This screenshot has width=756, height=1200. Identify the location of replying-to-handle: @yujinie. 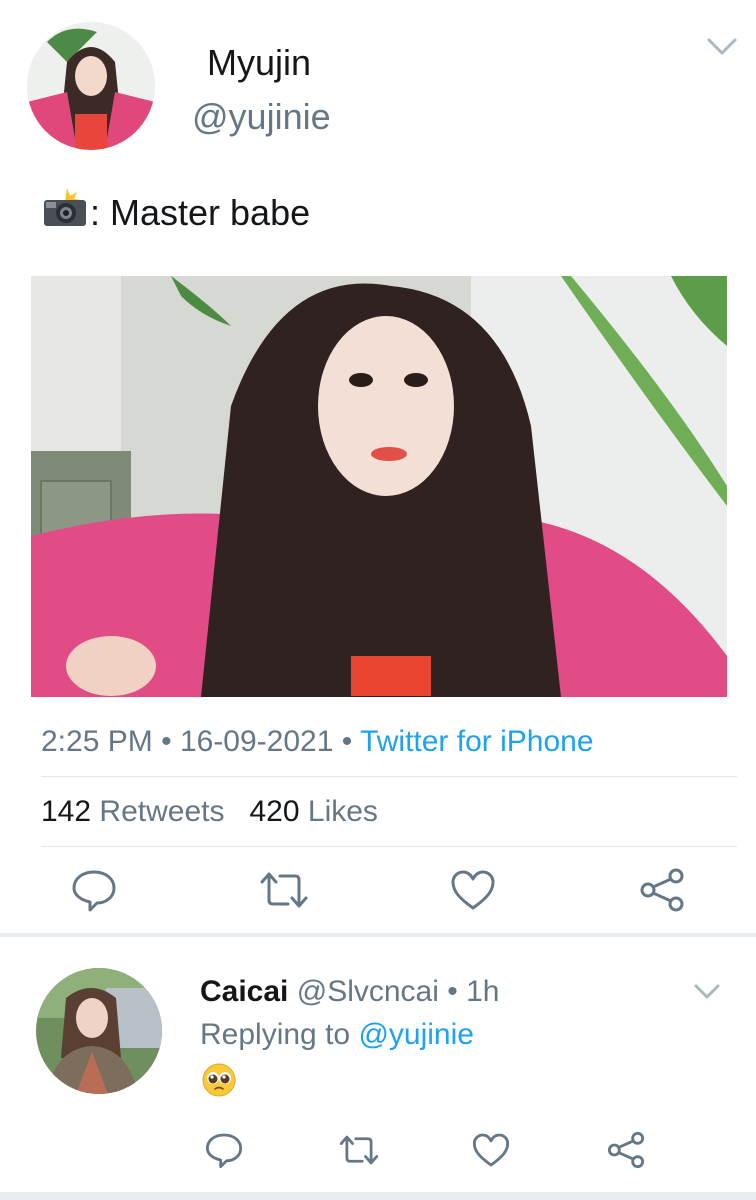
(416, 1034).